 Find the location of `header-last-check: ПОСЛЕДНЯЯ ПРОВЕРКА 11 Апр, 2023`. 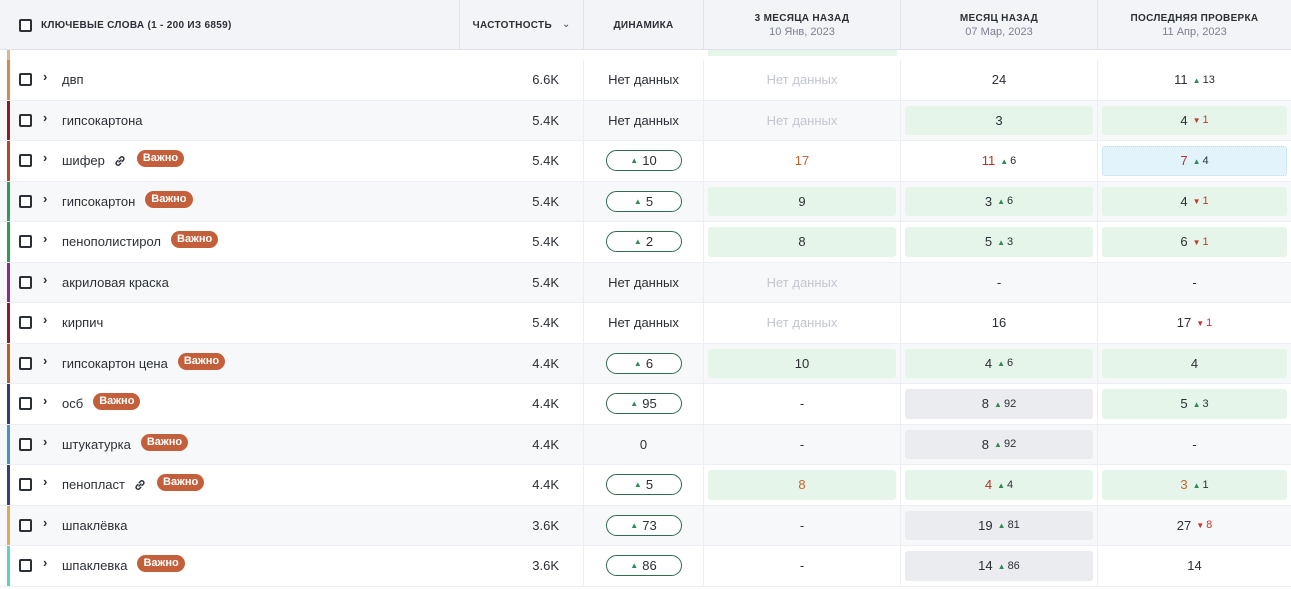

header-last-check: ПОСЛЕДНЯЯ ПРОВЕРКА 11 Апр, 2023 is located at coordinates (1194, 25).